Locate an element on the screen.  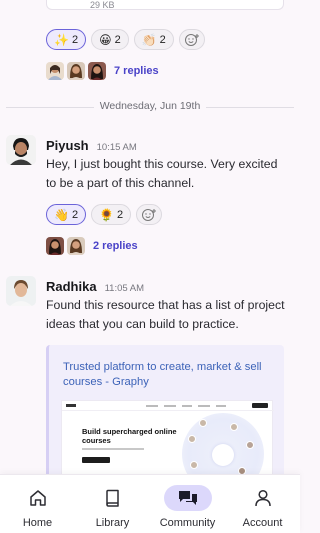
nav-label: Community is located at coordinates (187, 523).